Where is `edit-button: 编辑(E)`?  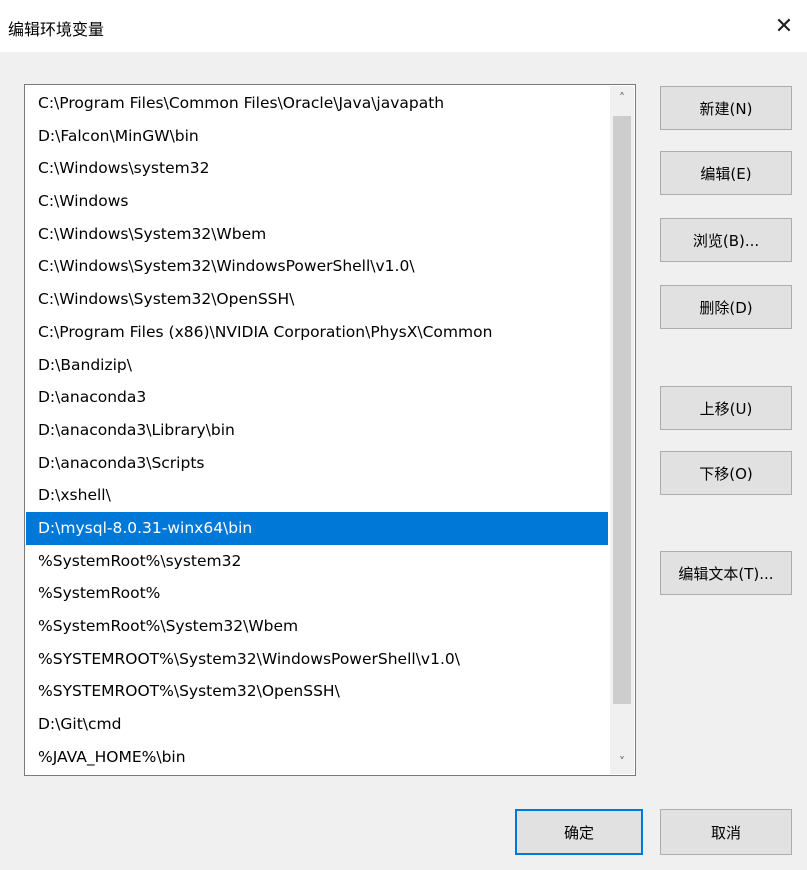
edit-button: 编辑(E) is located at coordinates (726, 173).